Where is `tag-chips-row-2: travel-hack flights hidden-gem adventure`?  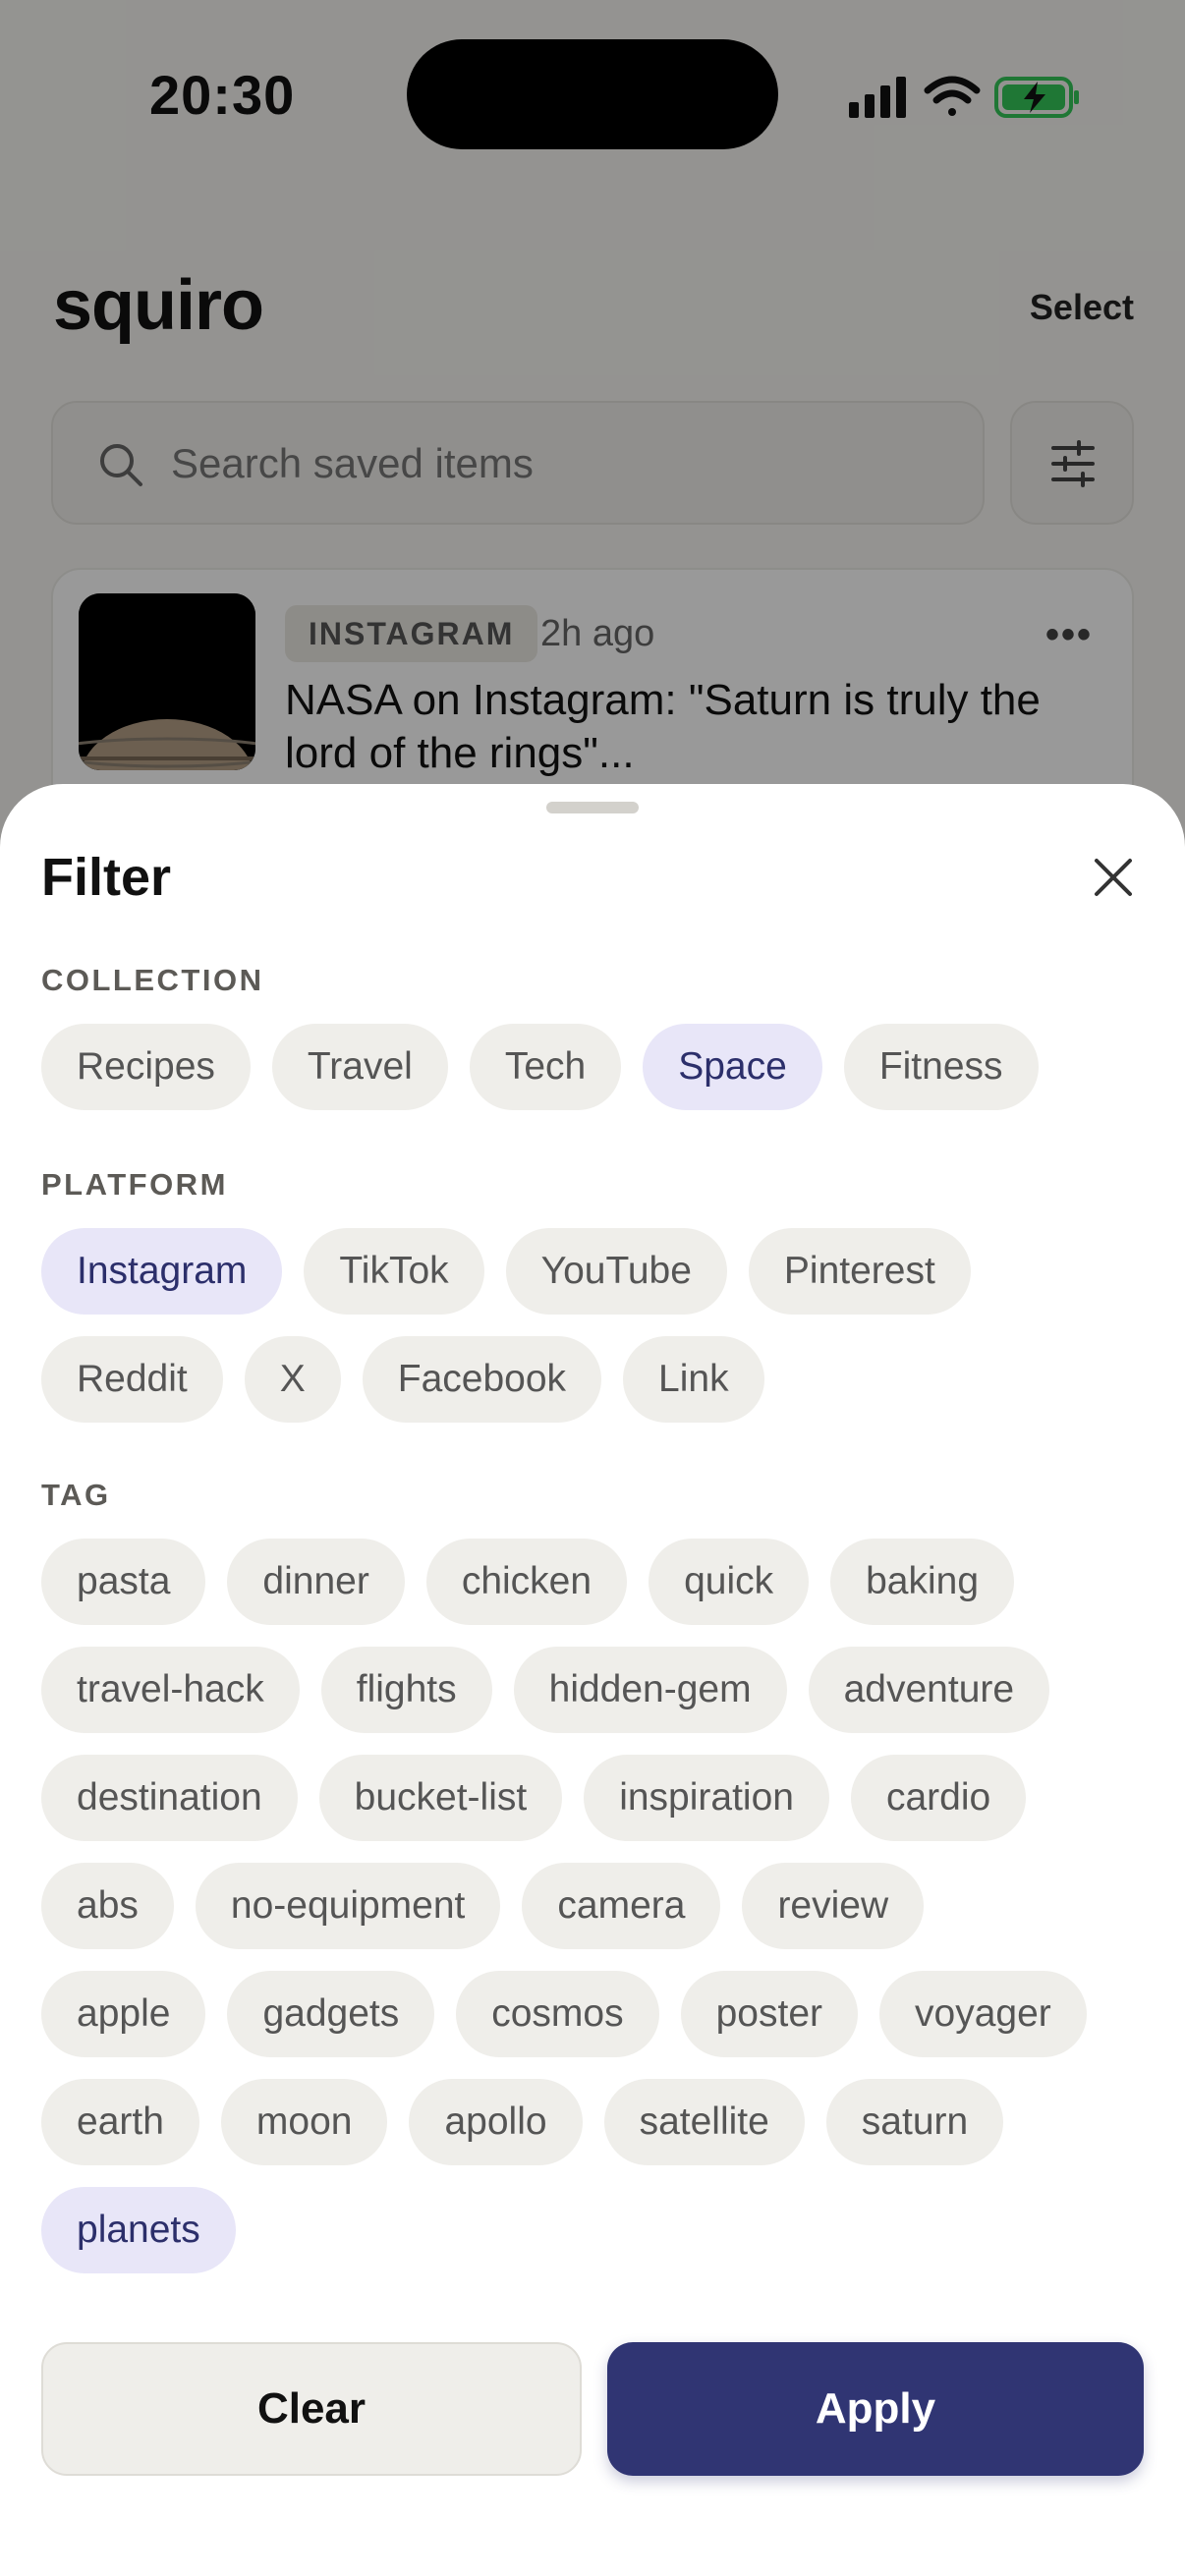
tag-chips-row-2: travel-hack flights hidden-gem adventure is located at coordinates (546, 1690).